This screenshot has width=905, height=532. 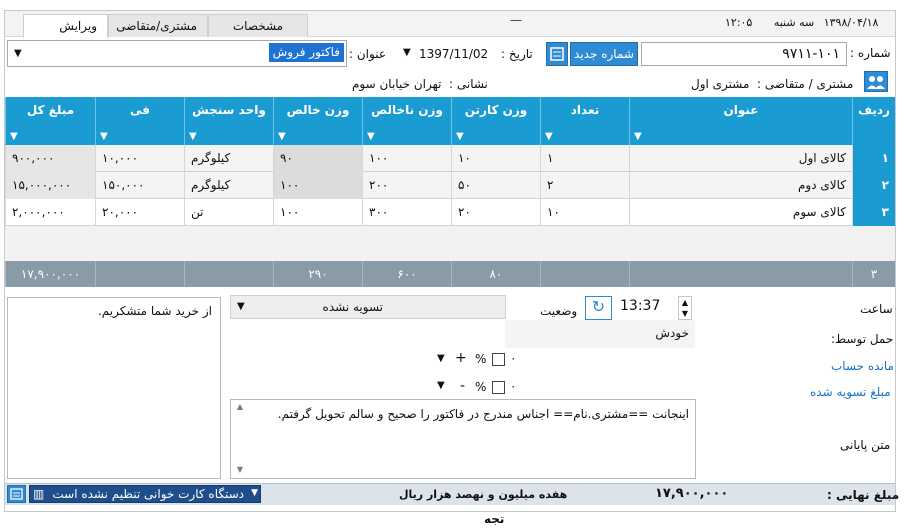 What do you see at coordinates (450, 243) in the screenshot?
I see `grid-empty-area` at bounding box center [450, 243].